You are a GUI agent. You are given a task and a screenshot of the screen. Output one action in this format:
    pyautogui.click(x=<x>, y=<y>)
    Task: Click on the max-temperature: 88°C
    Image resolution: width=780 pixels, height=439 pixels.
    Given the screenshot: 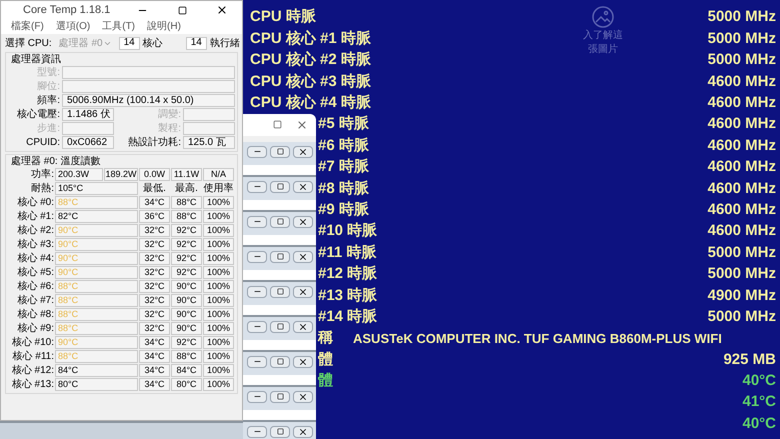 What is the action you would take?
    pyautogui.click(x=186, y=202)
    